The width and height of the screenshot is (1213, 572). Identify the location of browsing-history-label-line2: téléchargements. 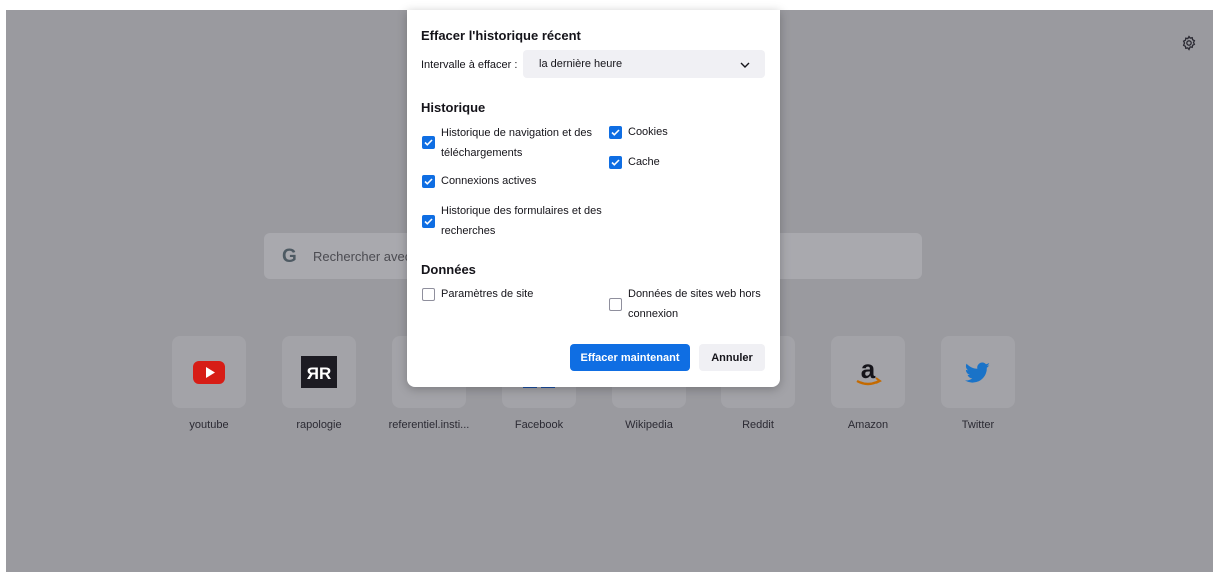
(481, 153).